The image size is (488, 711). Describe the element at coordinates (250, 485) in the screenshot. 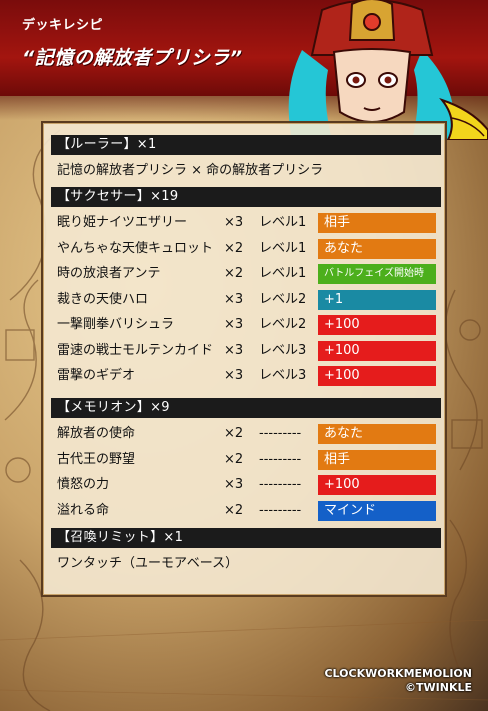

I see `card-row: 憤怒の力 ×3 --------- +100` at that location.